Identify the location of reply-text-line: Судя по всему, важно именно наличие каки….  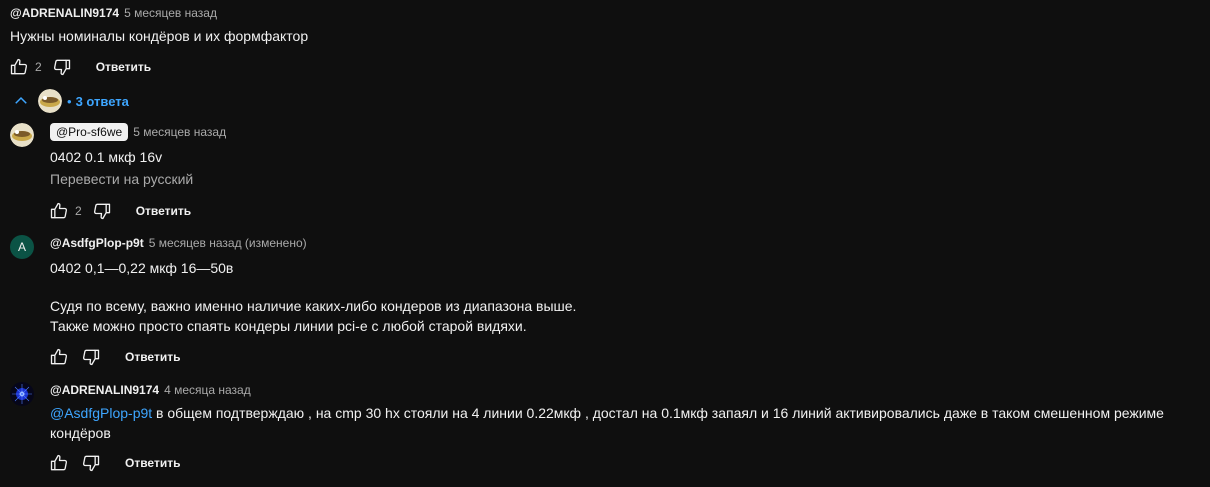
(313, 306).